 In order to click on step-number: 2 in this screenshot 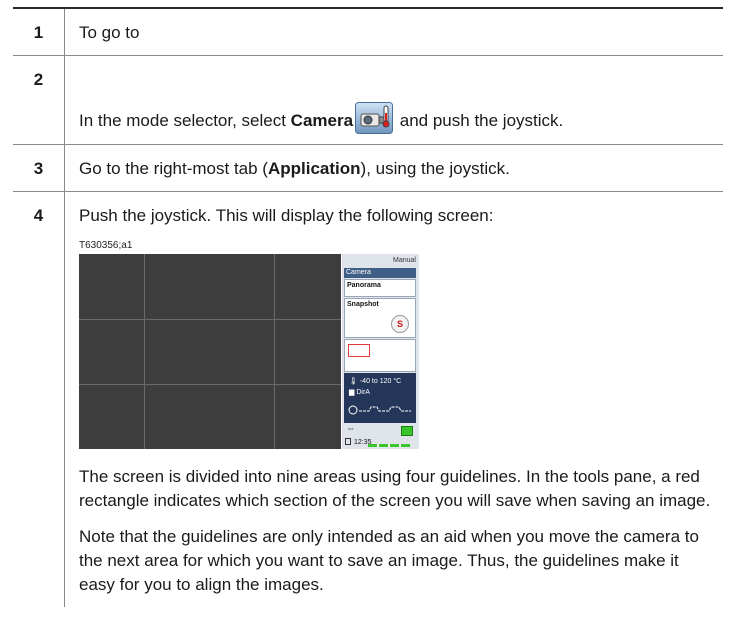, I will do `click(39, 100)`.